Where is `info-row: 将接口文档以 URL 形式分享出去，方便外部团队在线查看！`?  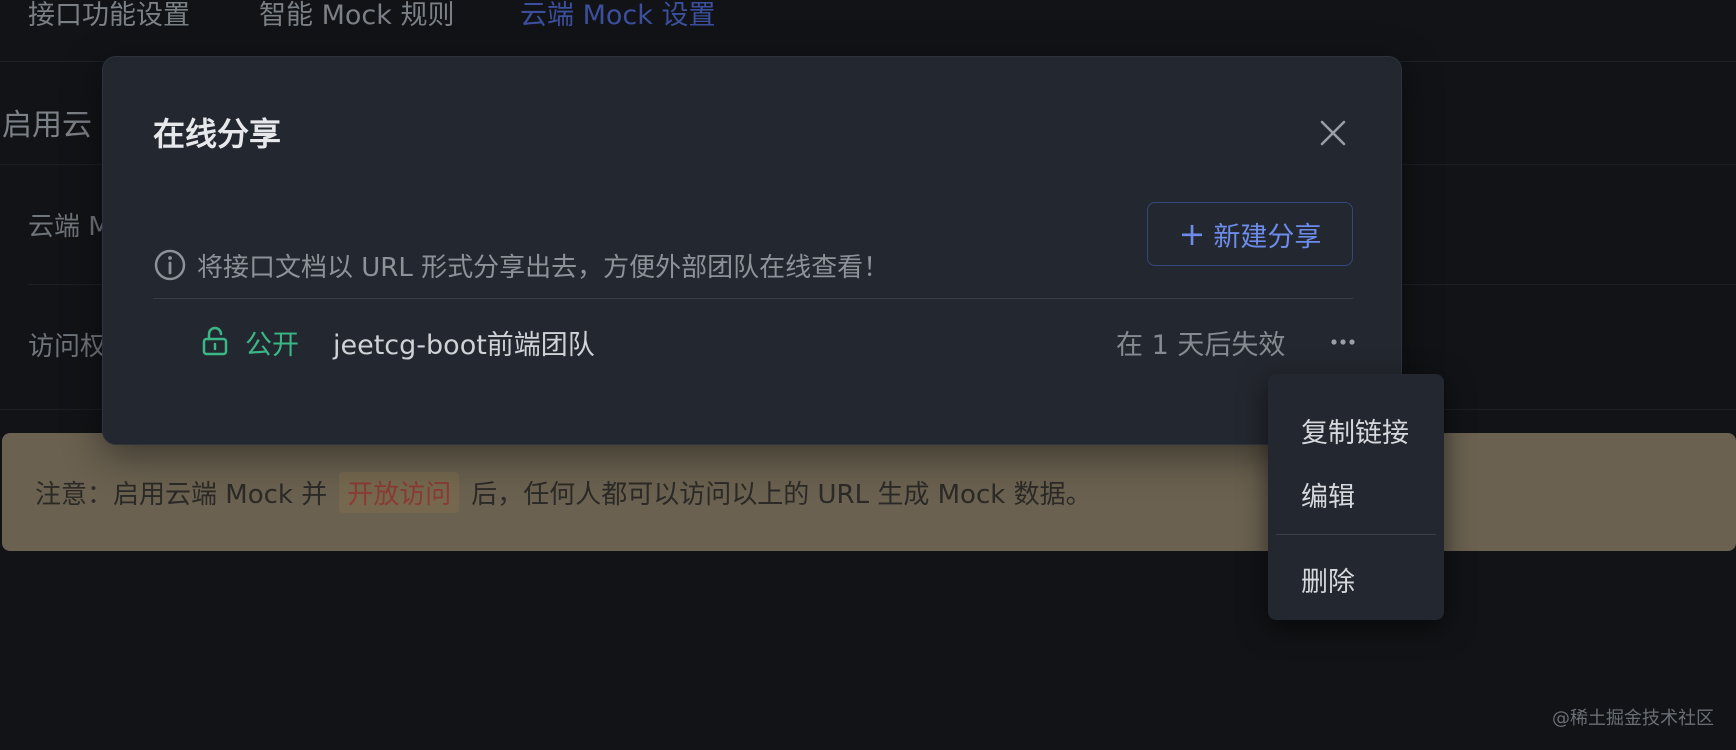
info-row: 将接口文档以 URL 形式分享出去，方便外部团队在线查看！ is located at coordinates (521, 265).